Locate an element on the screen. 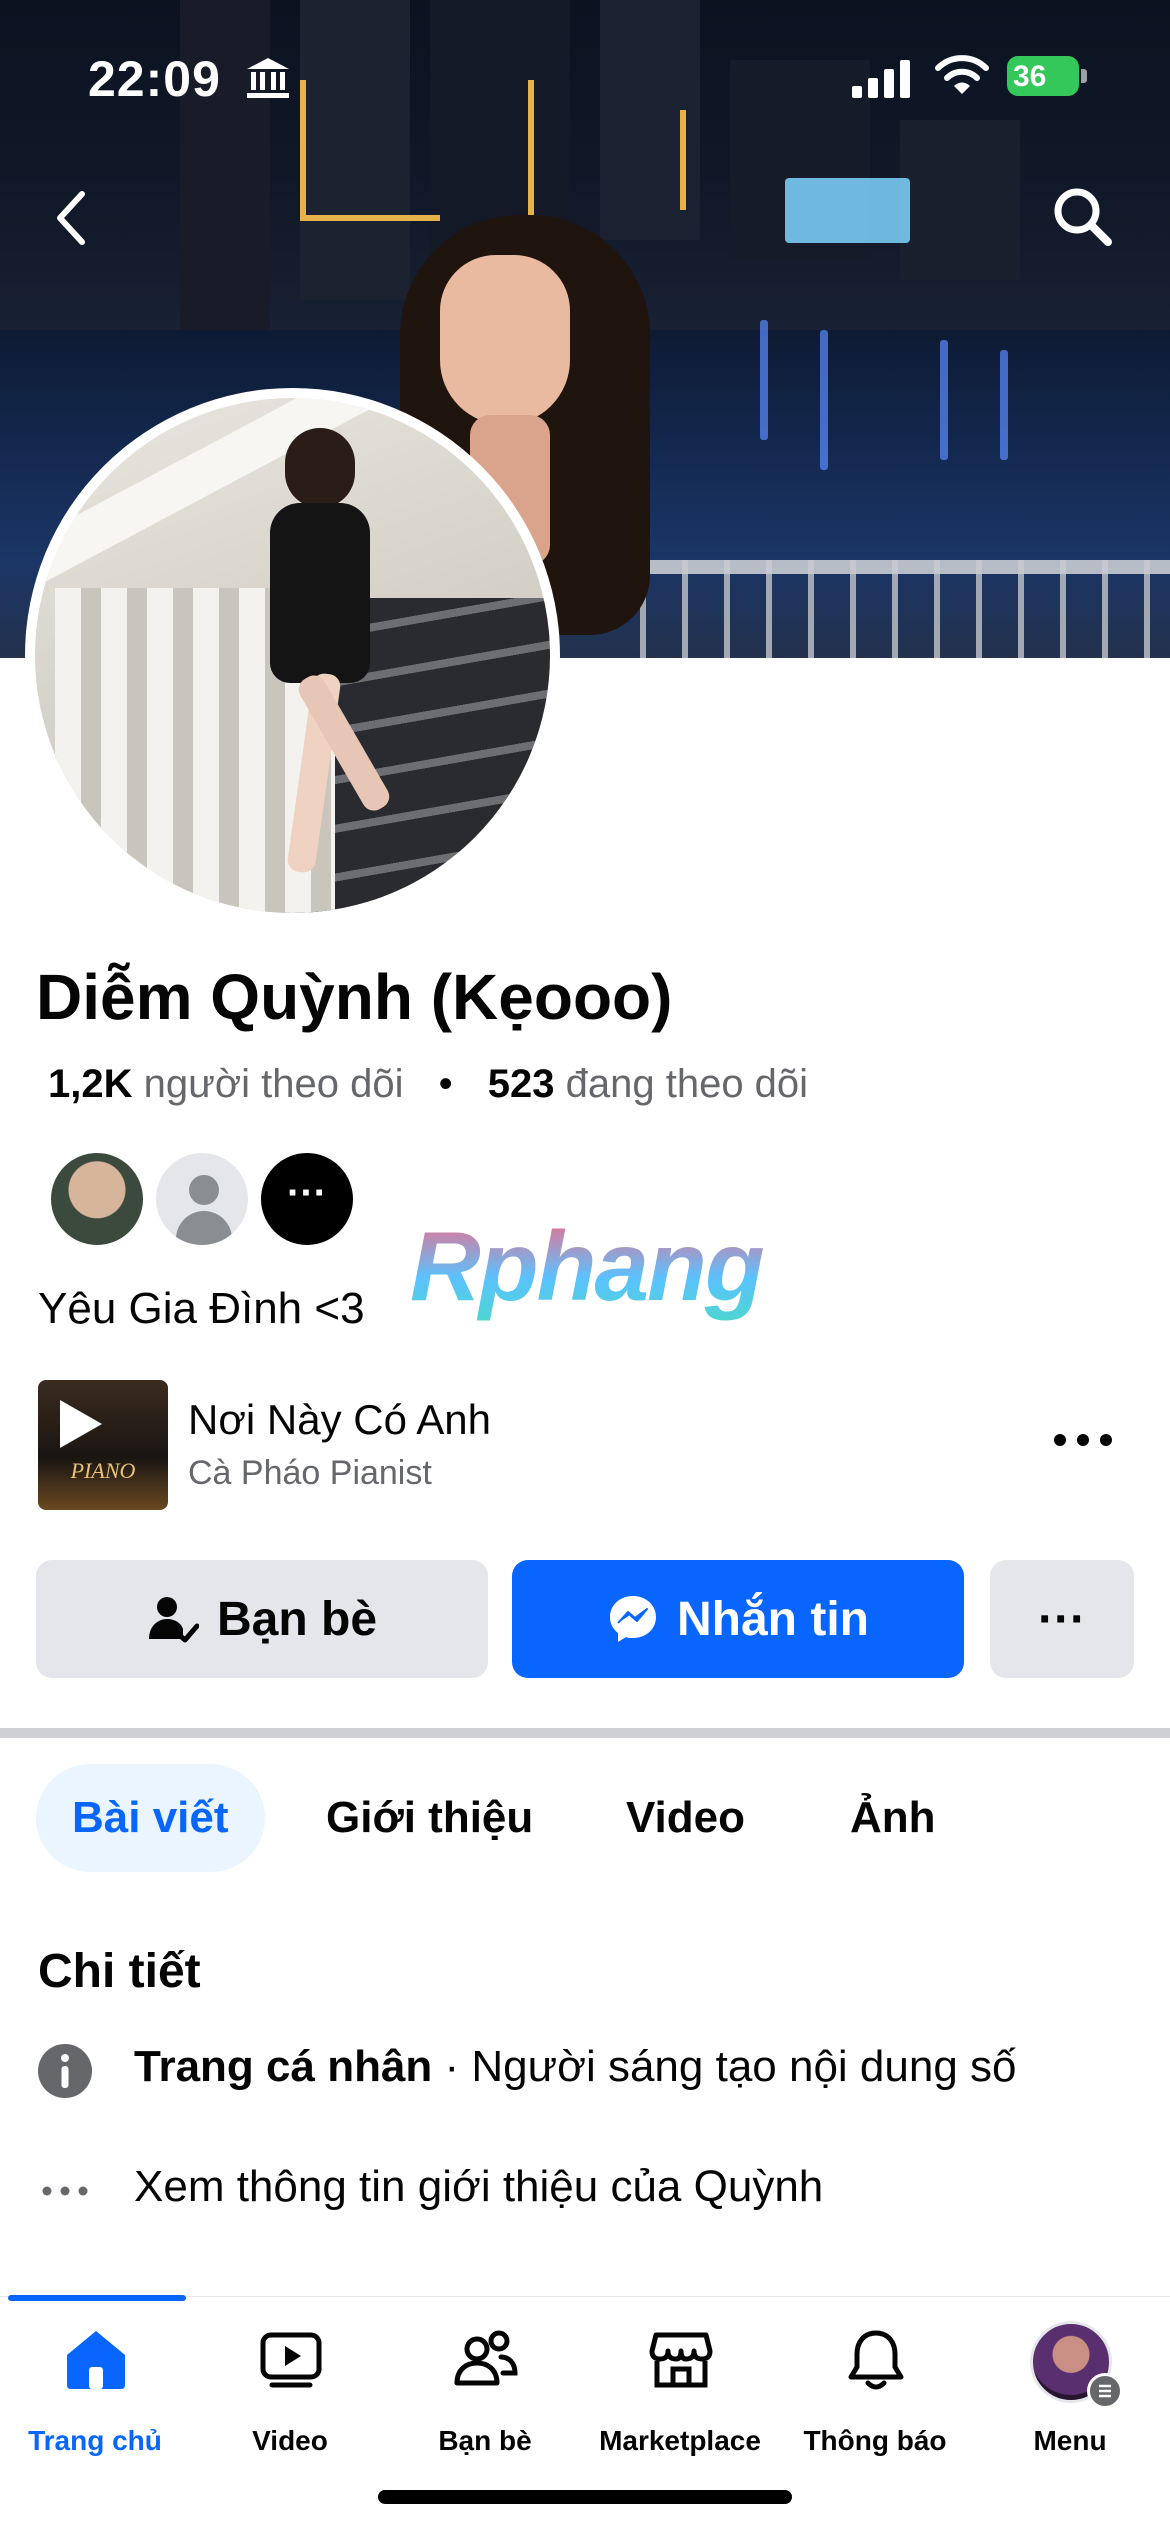 The width and height of the screenshot is (1170, 2532). status-time: 22:09 is located at coordinates (154, 79).